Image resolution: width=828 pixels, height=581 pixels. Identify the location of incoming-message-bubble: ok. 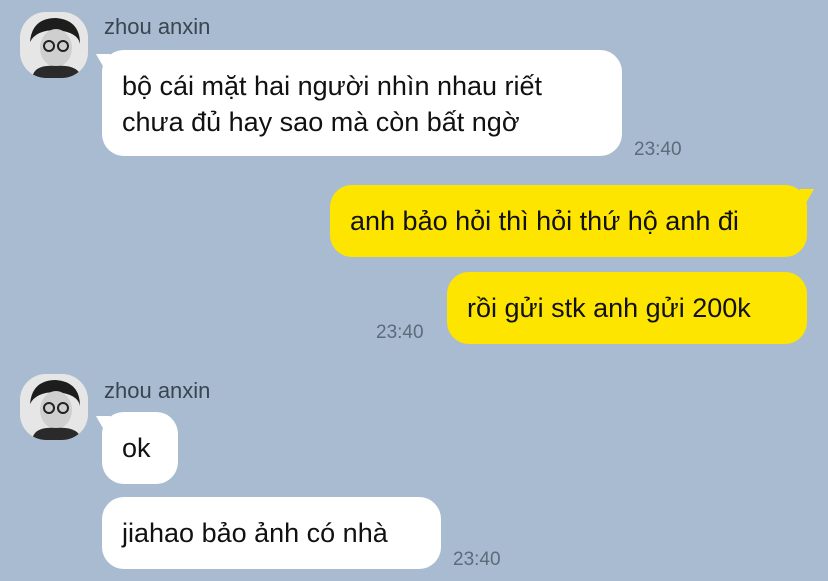
(140, 448).